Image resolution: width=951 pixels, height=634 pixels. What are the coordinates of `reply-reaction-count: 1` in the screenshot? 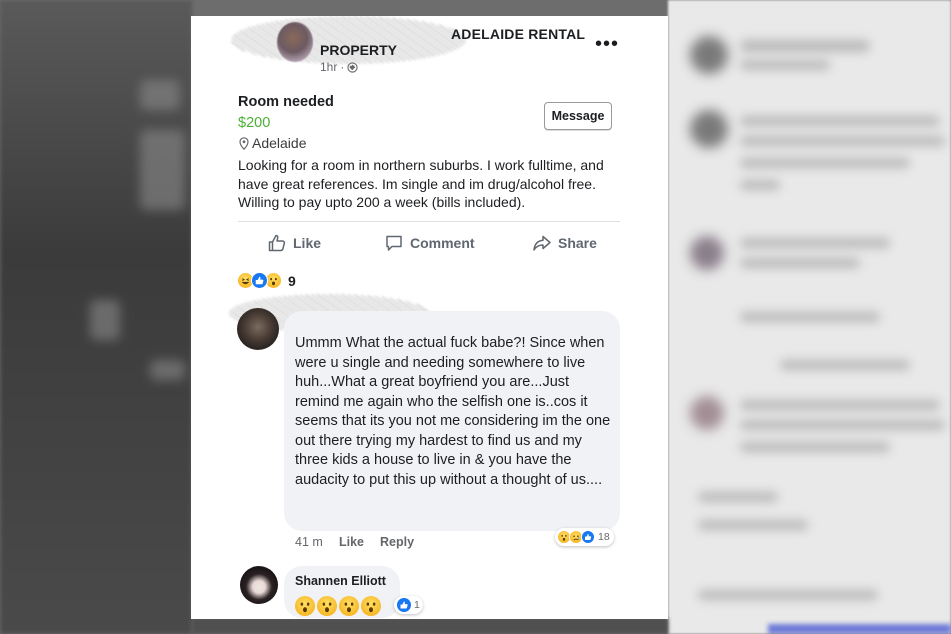 It's located at (417, 605).